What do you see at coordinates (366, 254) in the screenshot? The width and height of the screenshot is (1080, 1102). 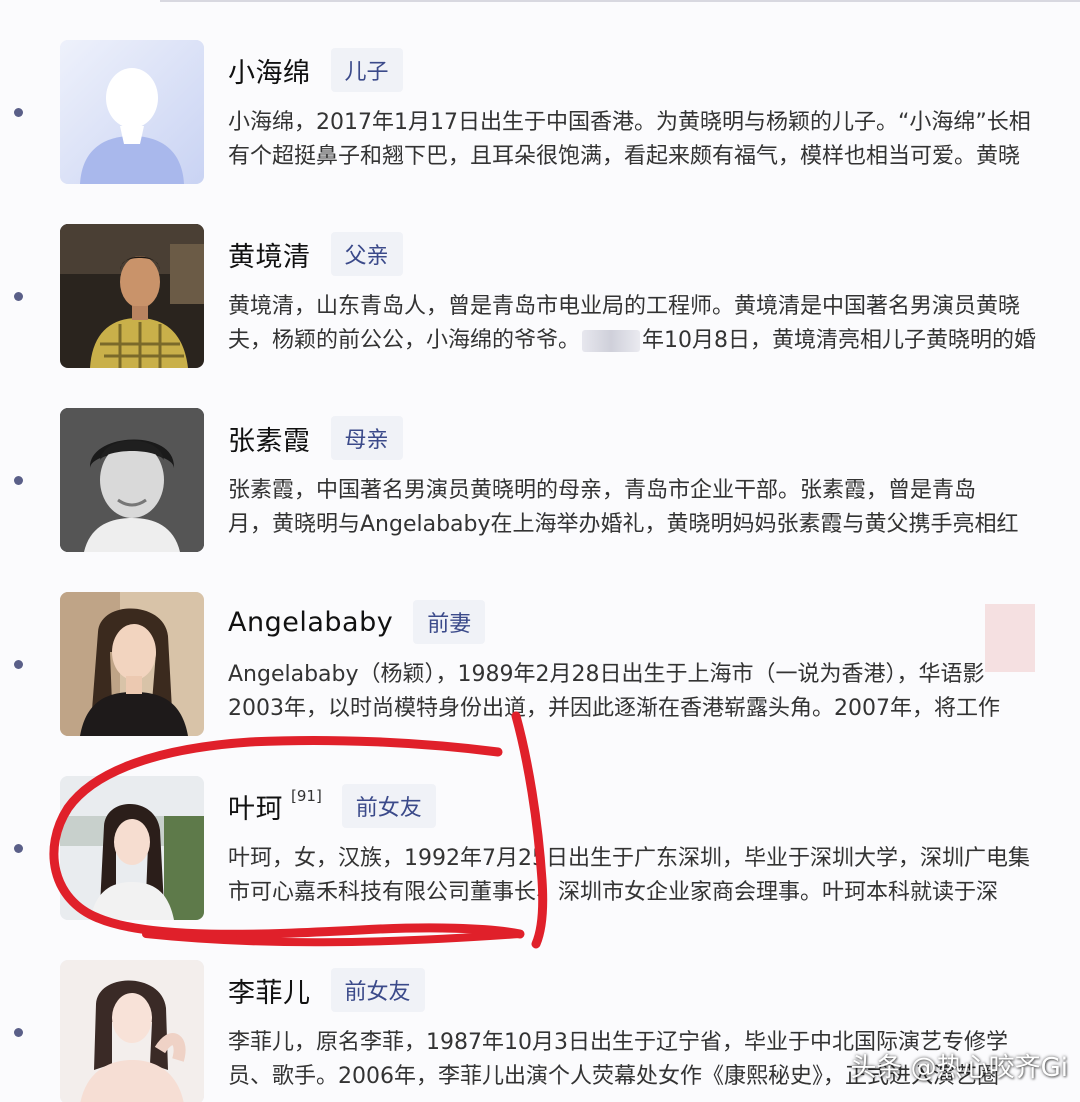 I see `relation-tag: 父亲` at bounding box center [366, 254].